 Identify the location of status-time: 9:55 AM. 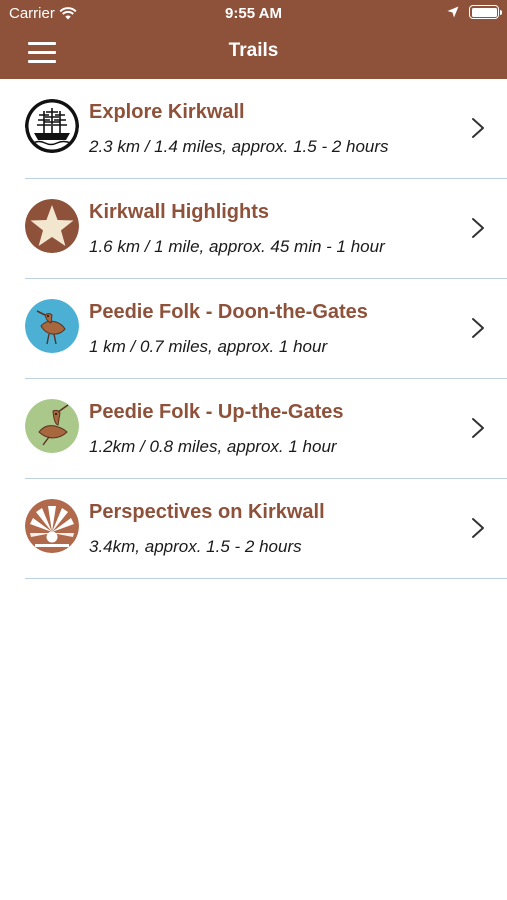
(253, 13).